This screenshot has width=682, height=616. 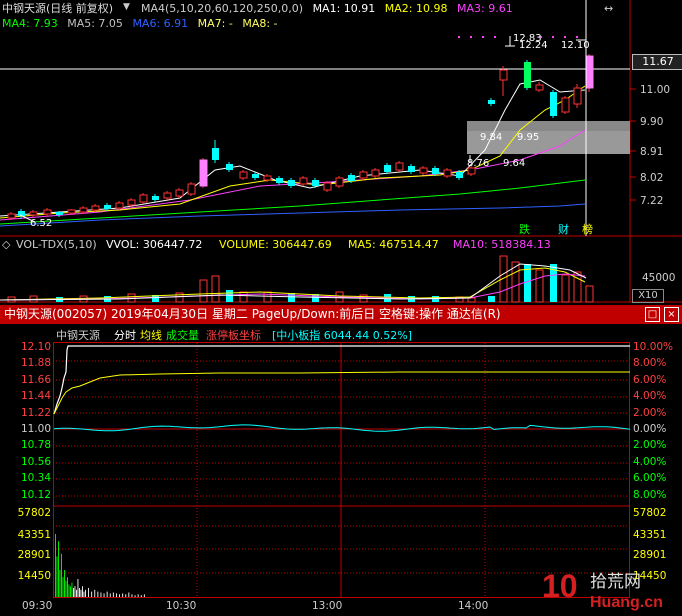 What do you see at coordinates (652, 314) in the screenshot?
I see `restore-button: □` at bounding box center [652, 314].